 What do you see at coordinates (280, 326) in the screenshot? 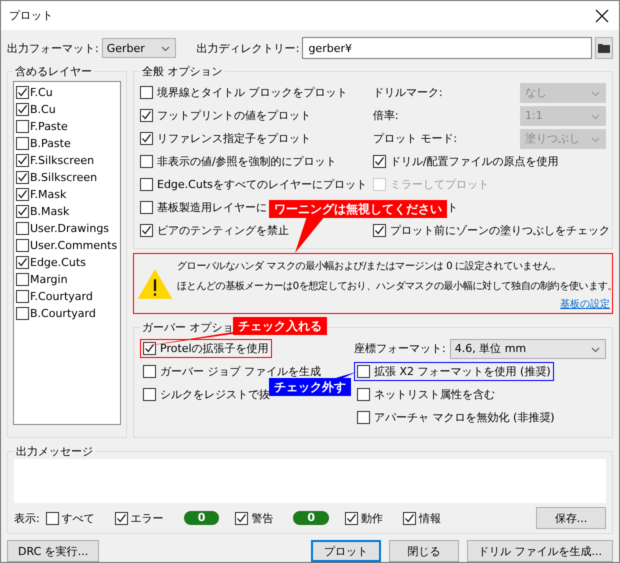
I see `annotation-label: チェック入れる` at bounding box center [280, 326].